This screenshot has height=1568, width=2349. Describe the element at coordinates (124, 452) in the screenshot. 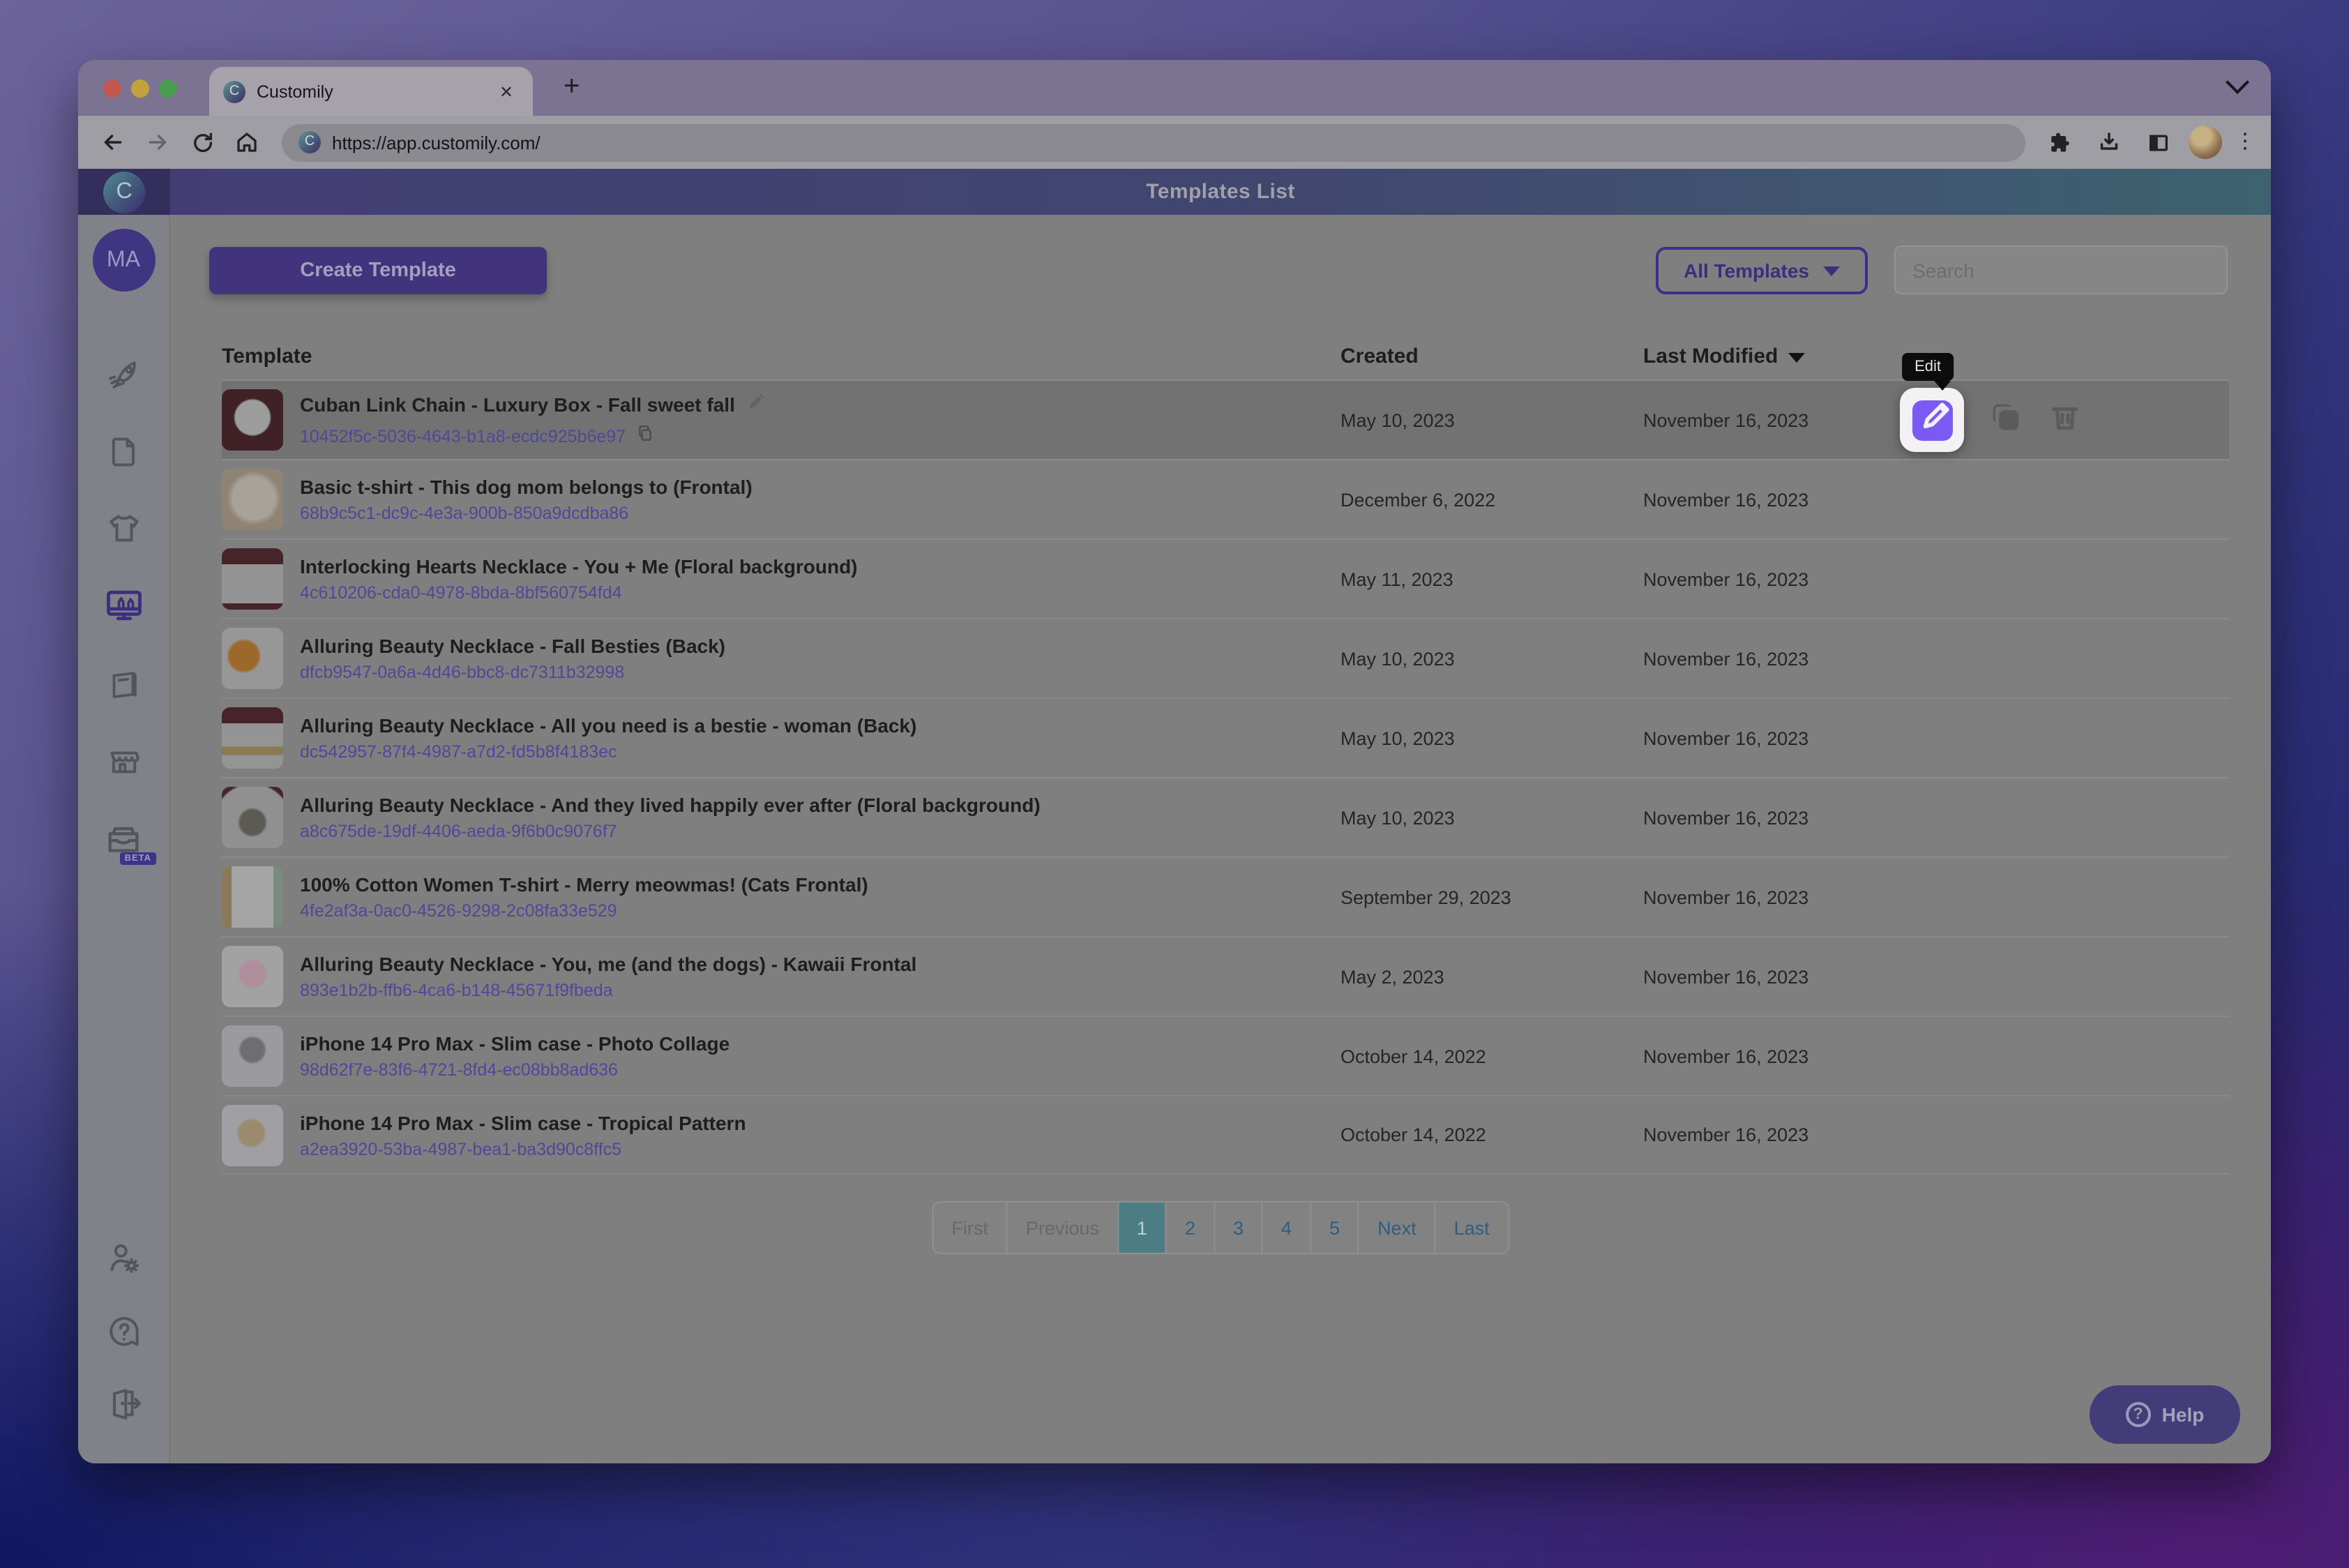

I see `file-icon` at that location.